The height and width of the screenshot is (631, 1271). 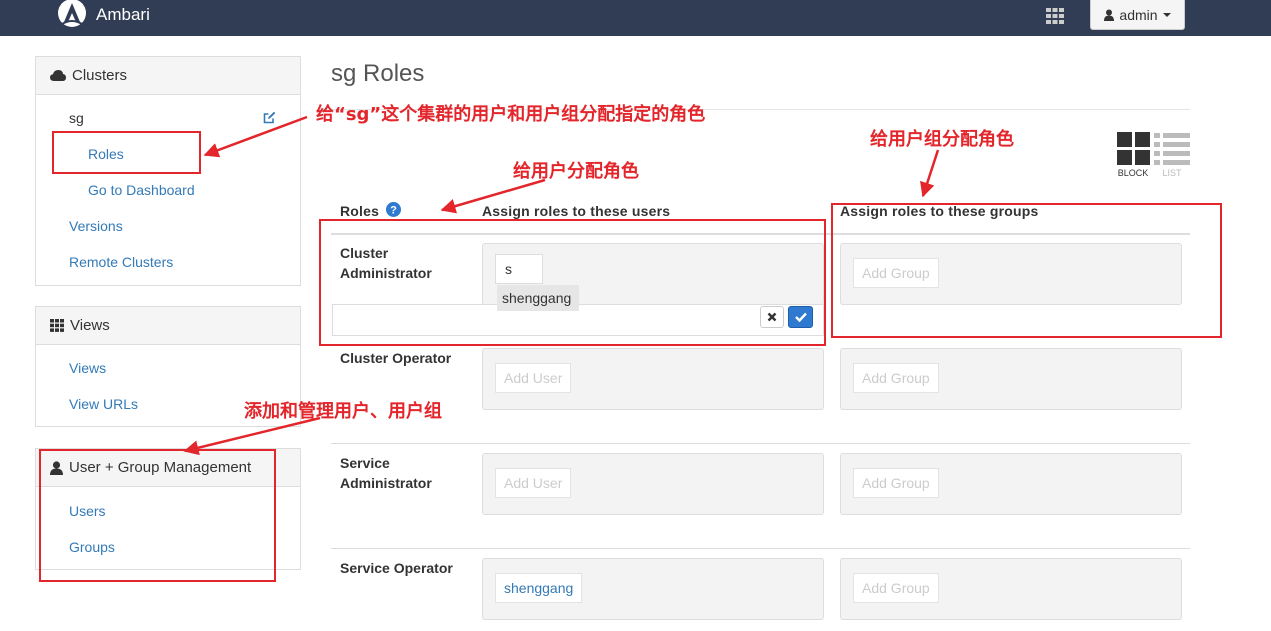 What do you see at coordinates (493, 196) in the screenshot?
I see `arrow-to-users` at bounding box center [493, 196].